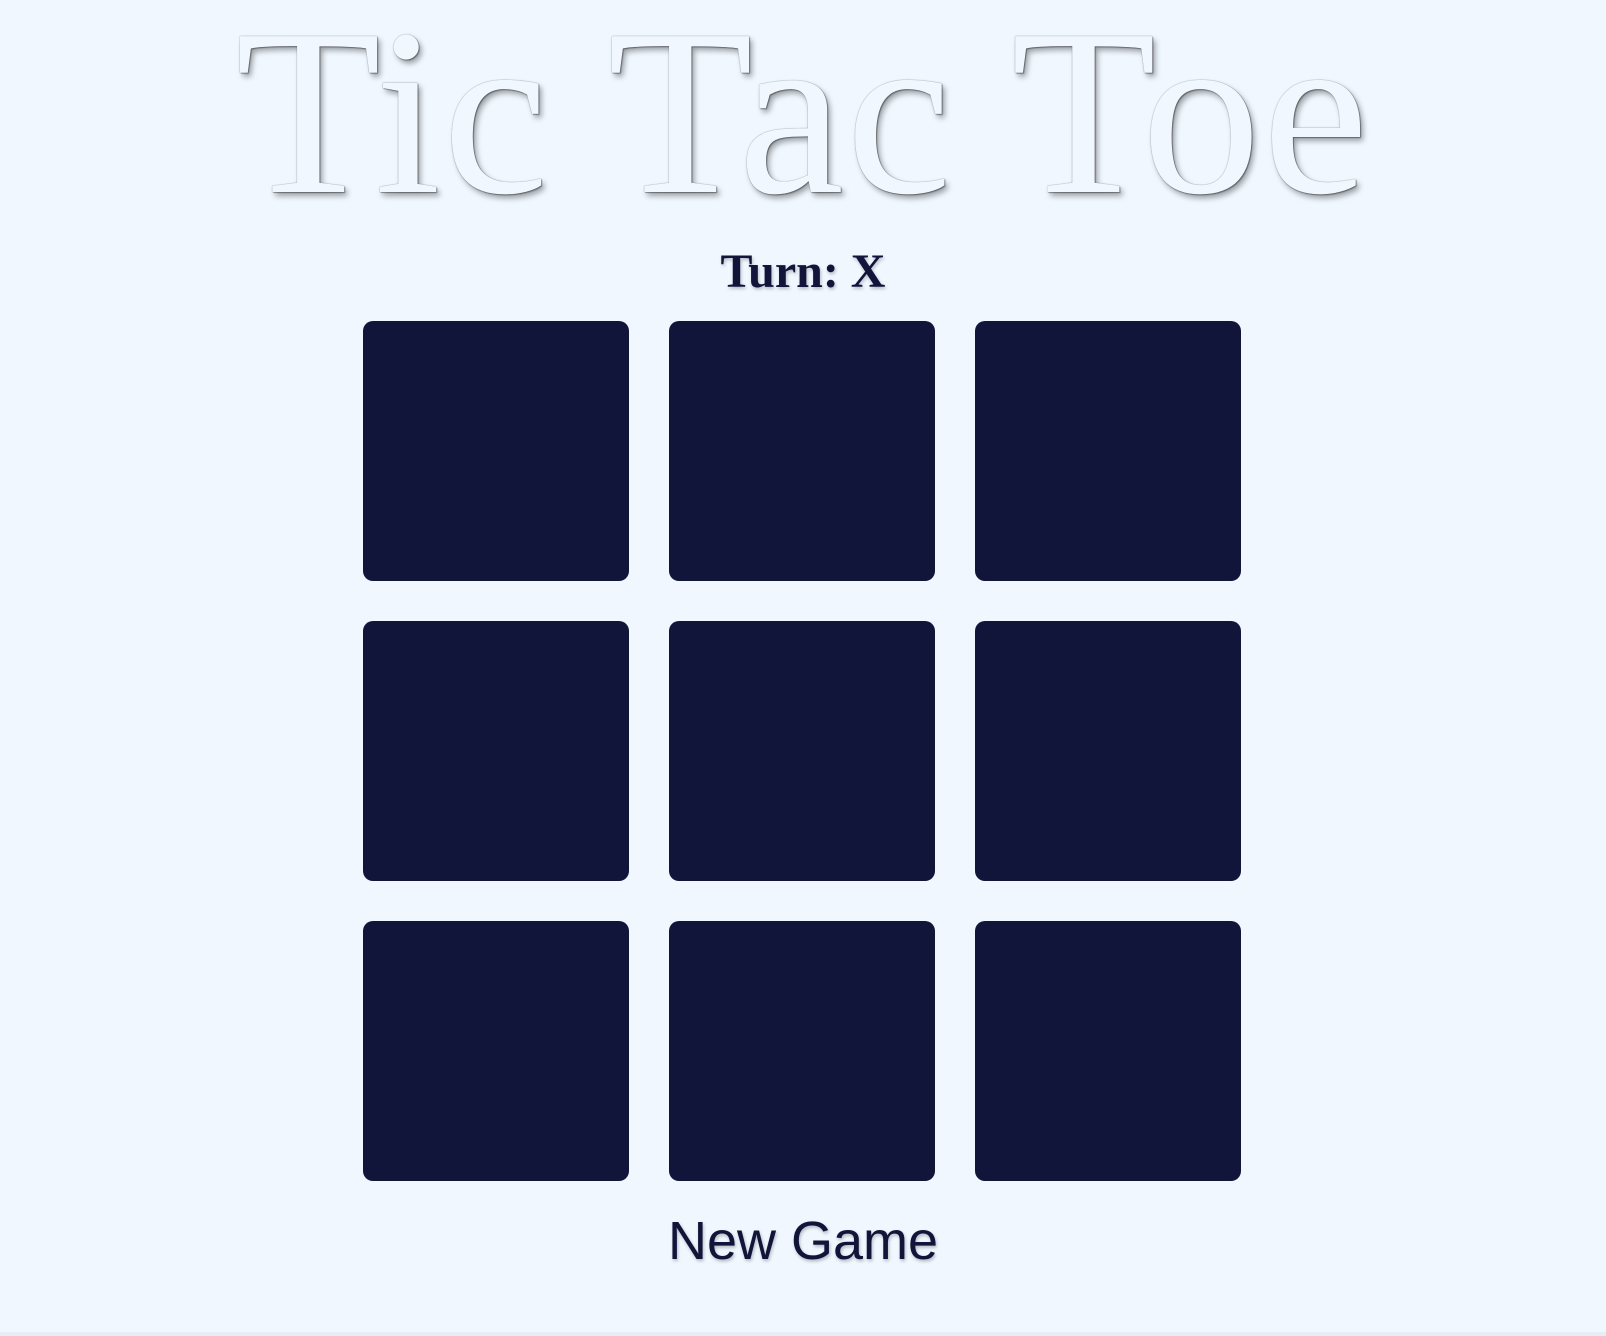  I want to click on game-title: Tic Tac Toe, so click(803, 122).